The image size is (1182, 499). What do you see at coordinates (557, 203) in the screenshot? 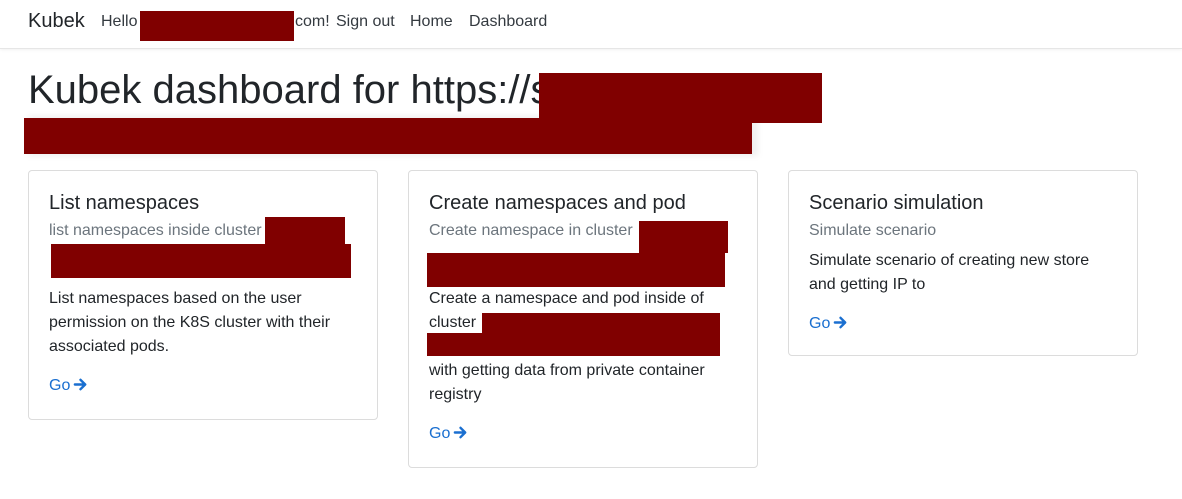
I see `card-title: Create namespaces and pod` at bounding box center [557, 203].